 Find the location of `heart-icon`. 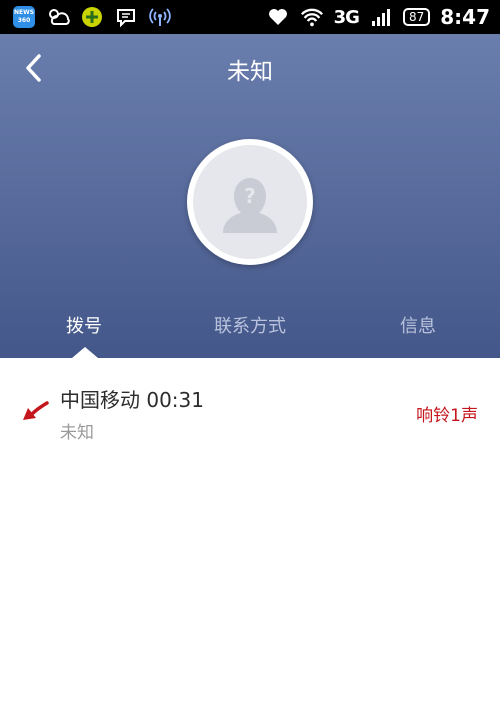

heart-icon is located at coordinates (278, 17).